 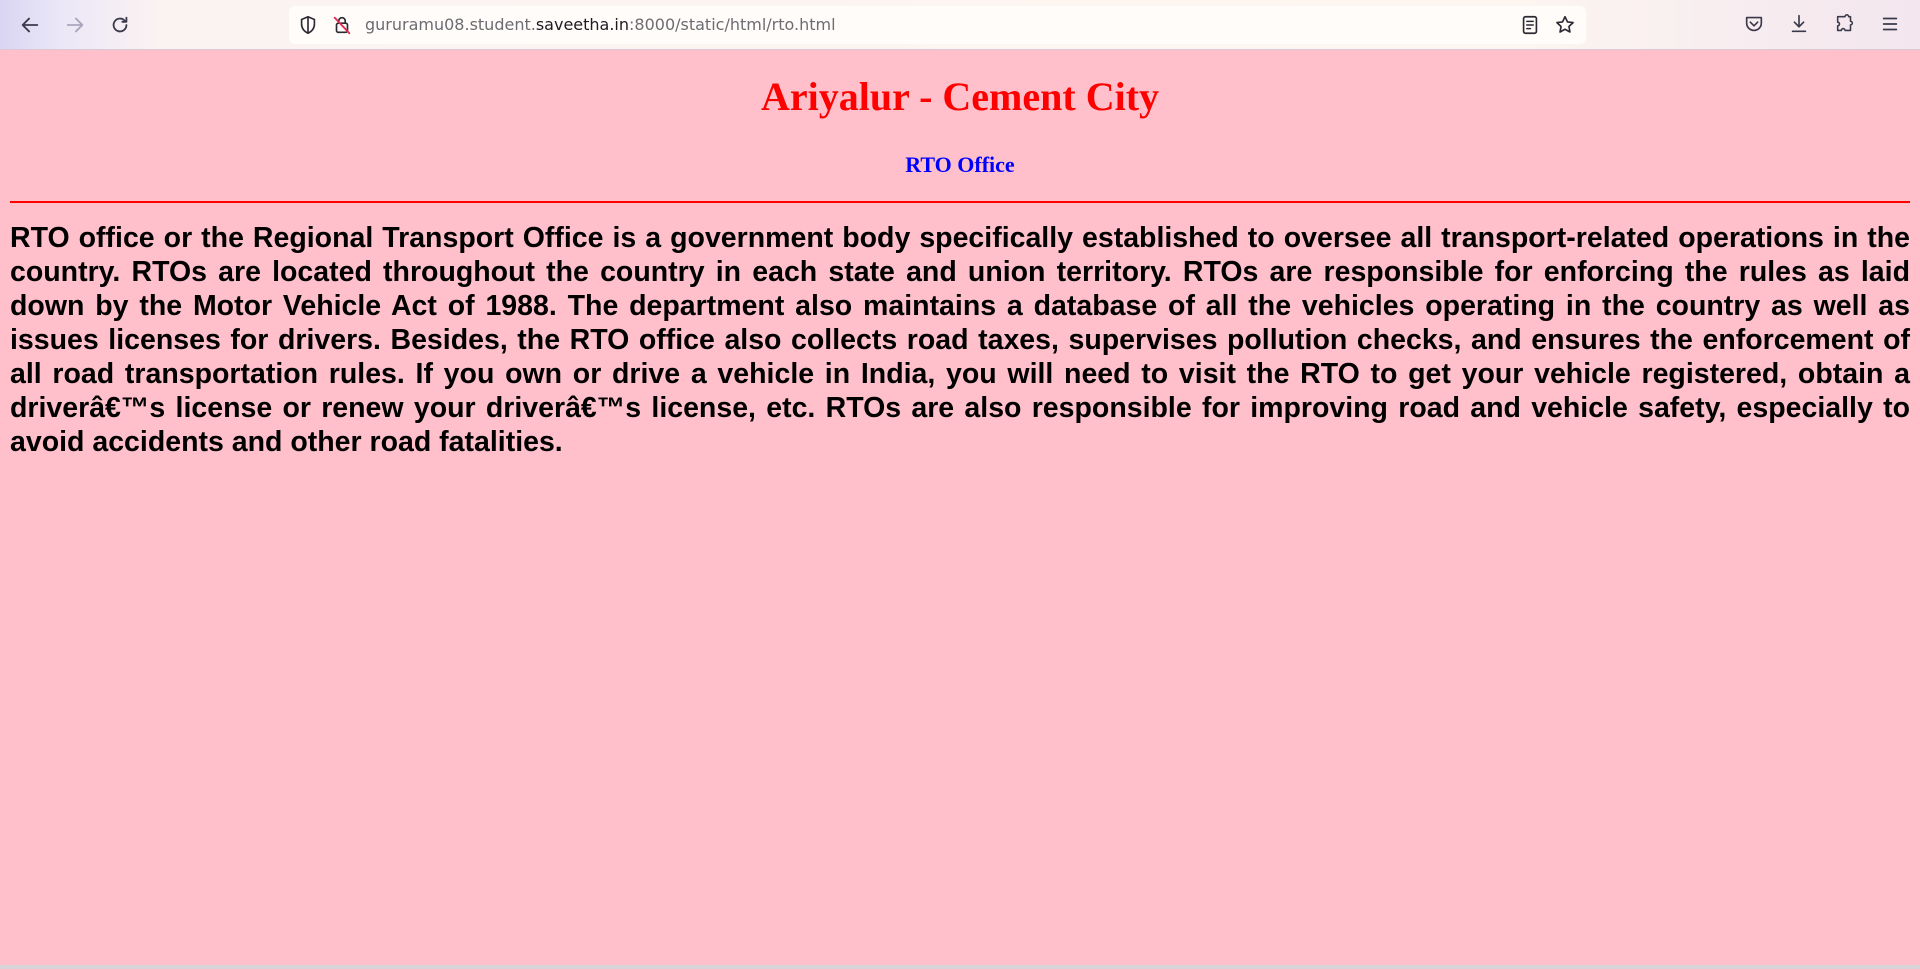 I want to click on tracking-protection-shield-icon, so click(x=308, y=25).